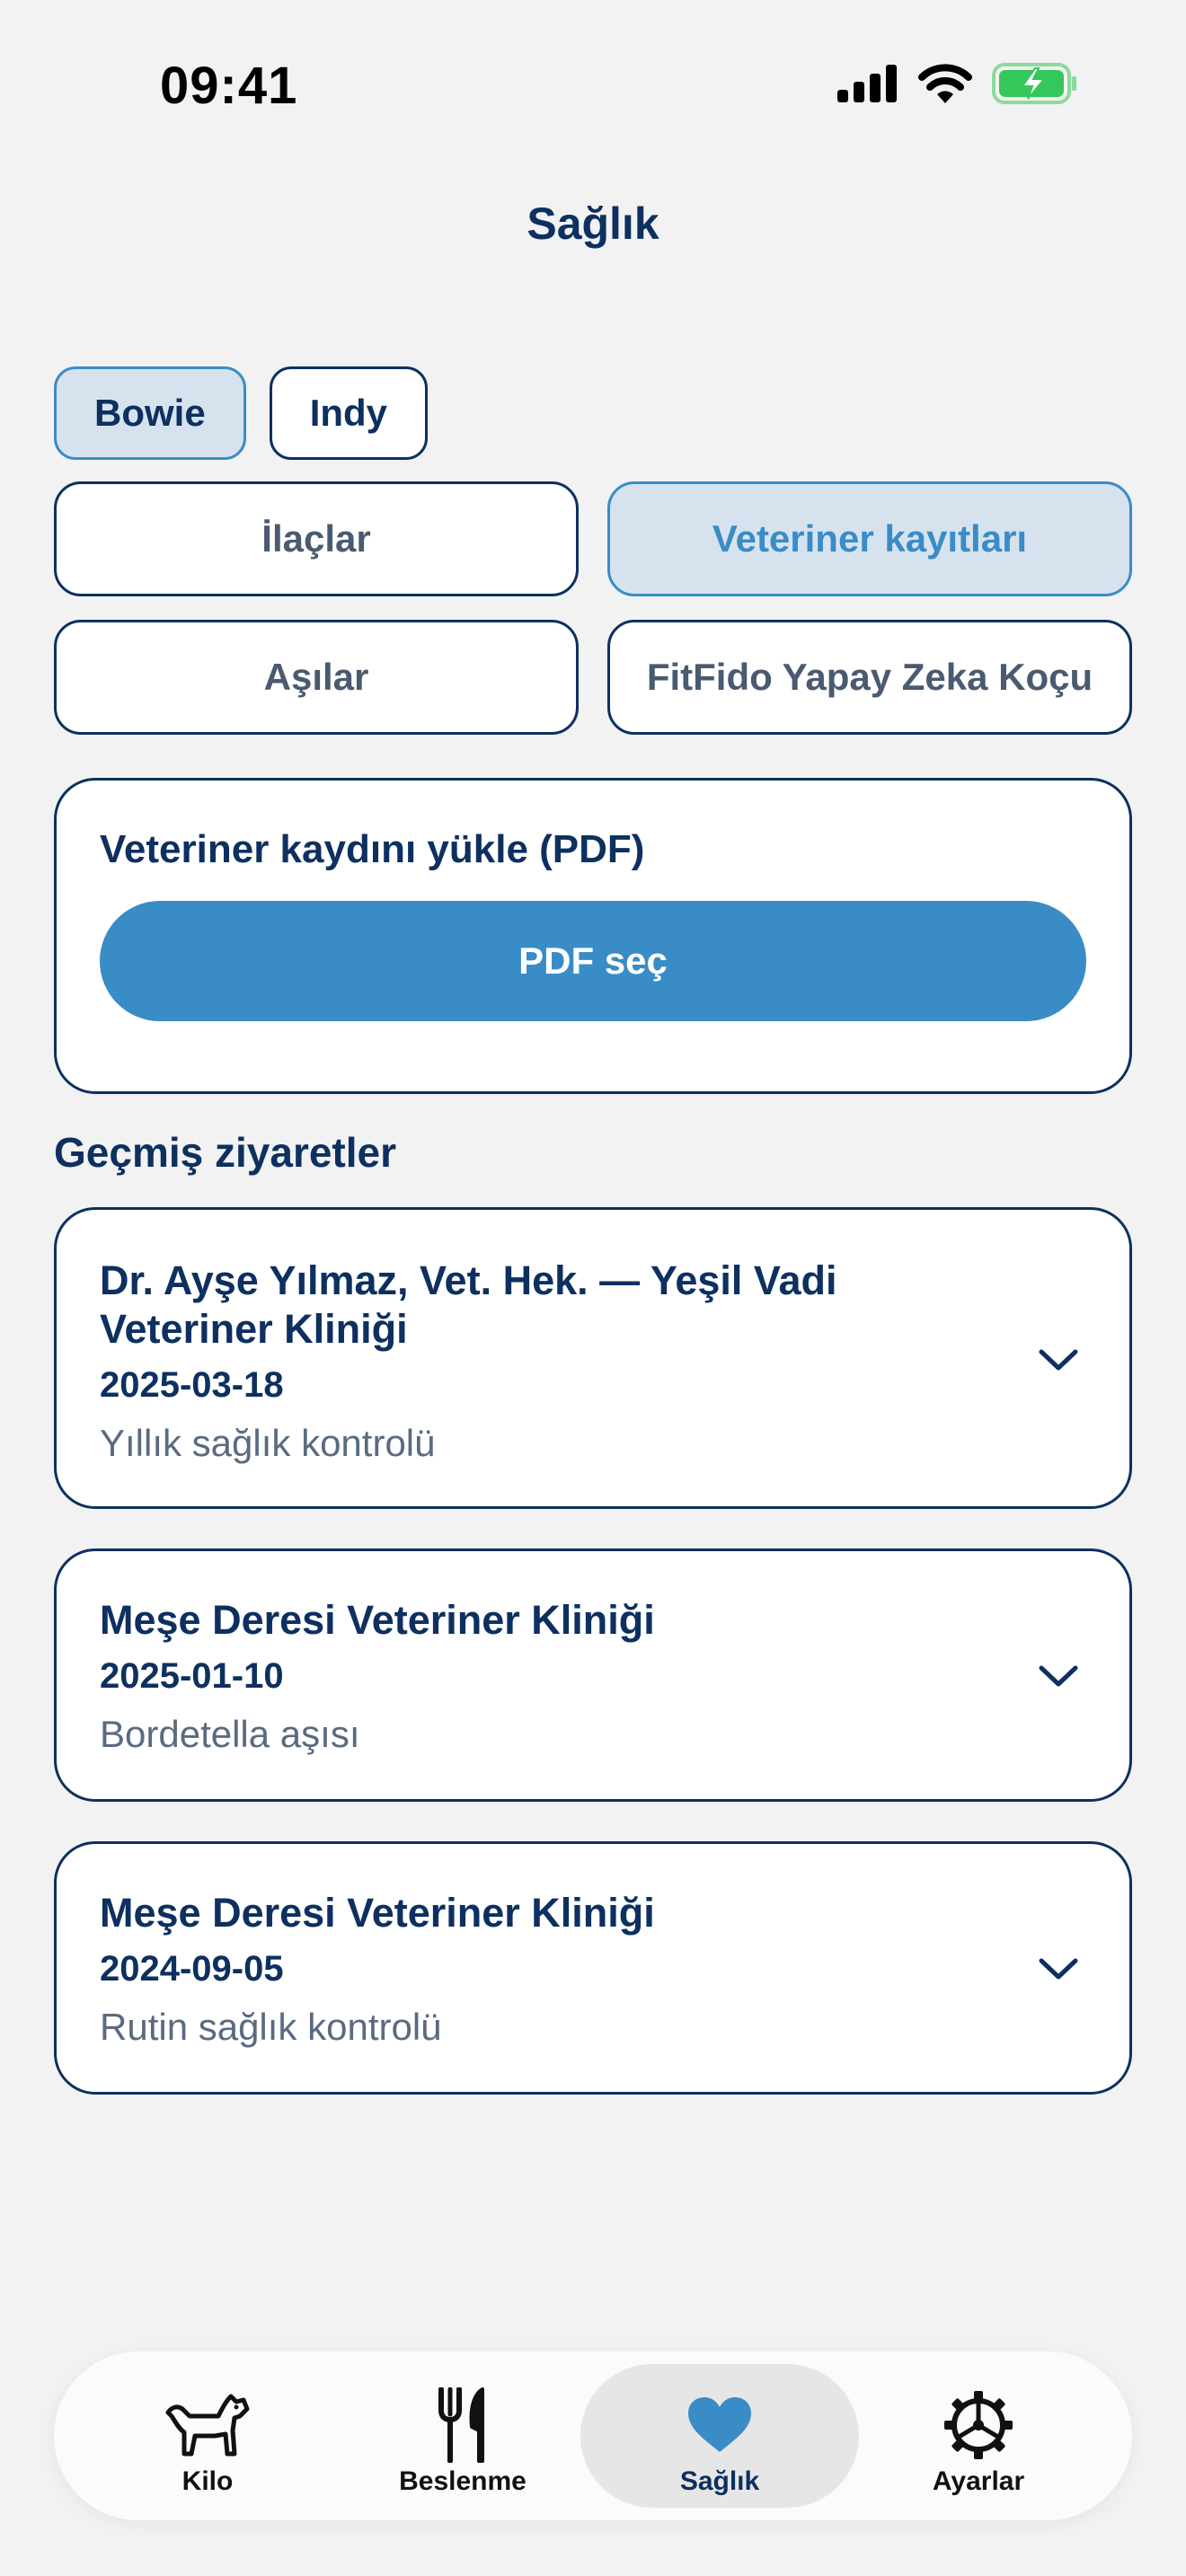 This screenshot has width=1186, height=2576. What do you see at coordinates (869, 677) in the screenshot?
I see `segment-ai-coach: FitFido Yapay Zeka Koçu` at bounding box center [869, 677].